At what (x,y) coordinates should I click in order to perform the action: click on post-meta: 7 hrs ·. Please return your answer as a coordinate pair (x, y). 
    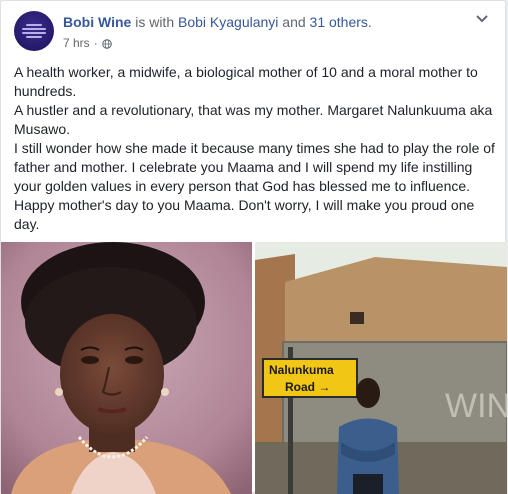
    Looking at the image, I should click on (87, 43).